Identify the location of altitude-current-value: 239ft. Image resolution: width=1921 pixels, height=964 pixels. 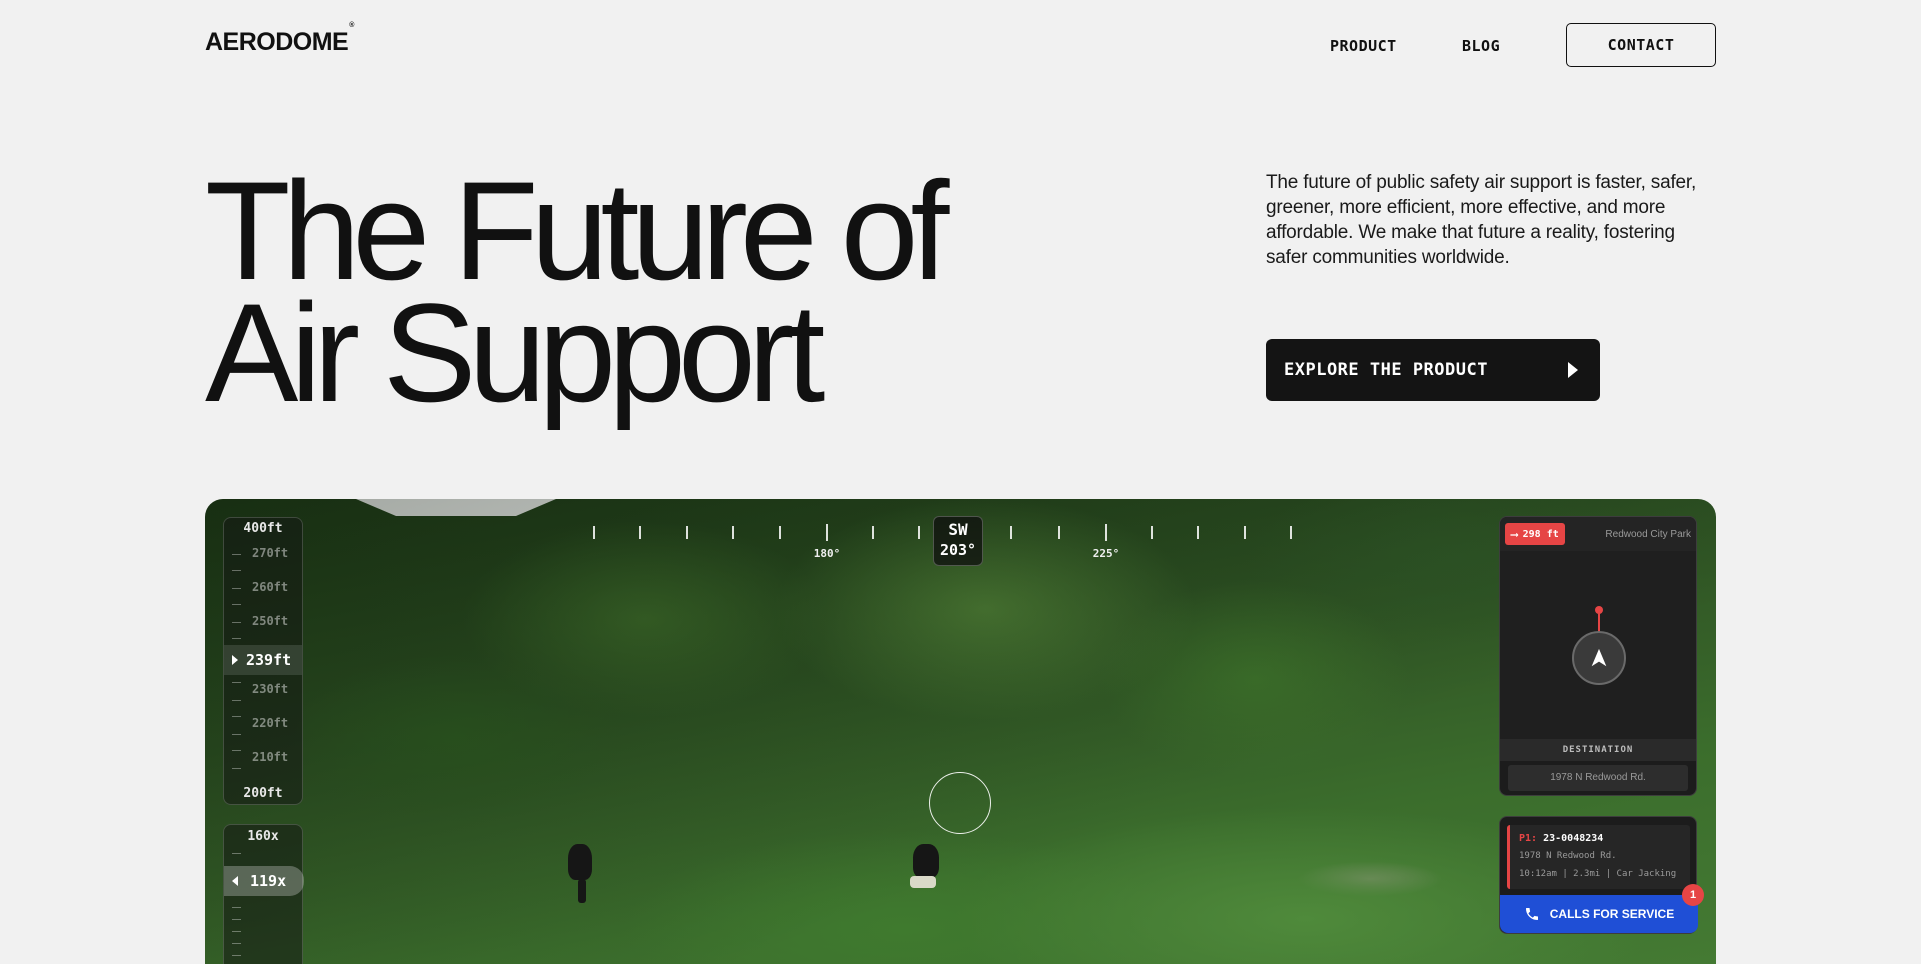
(269, 660).